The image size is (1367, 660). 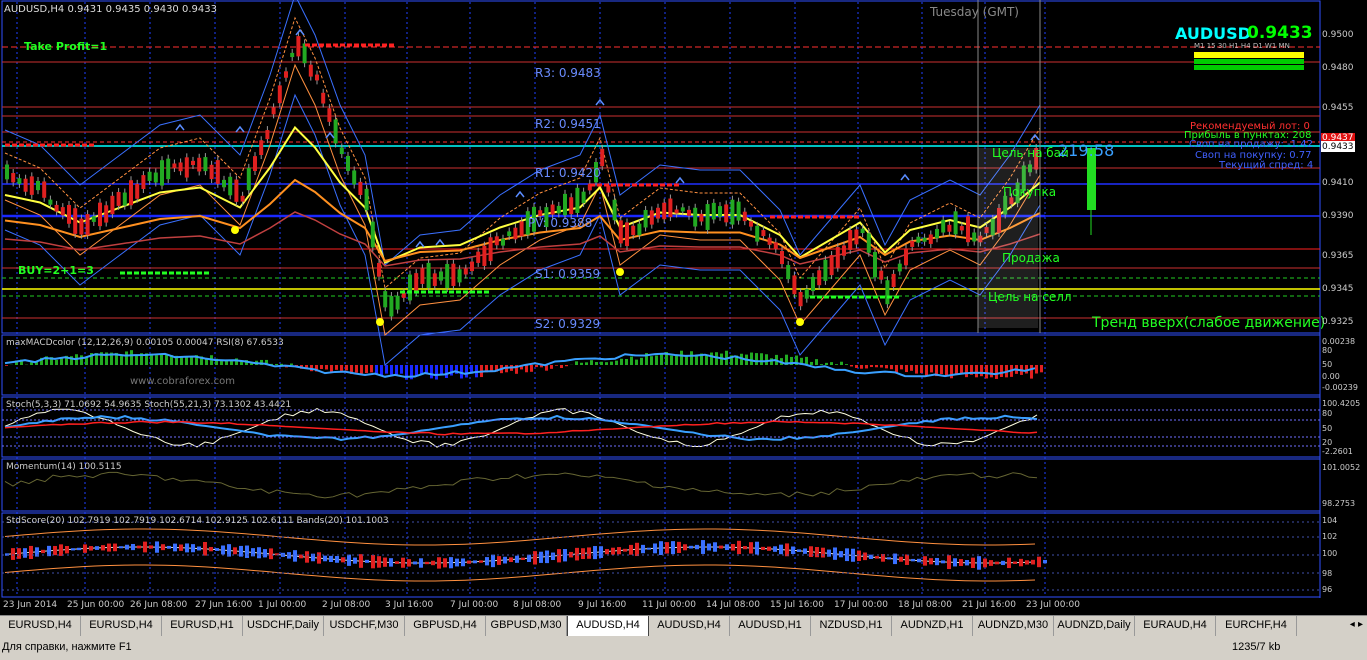 What do you see at coordinates (1340, 387) in the screenshot?
I see `macd-axis-label: -0.00239` at bounding box center [1340, 387].